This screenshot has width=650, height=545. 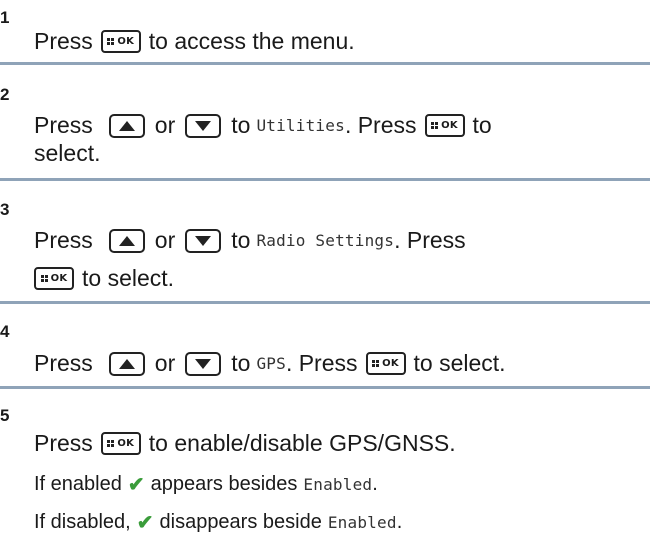 What do you see at coordinates (5, 331) in the screenshot?
I see `step-number: 4` at bounding box center [5, 331].